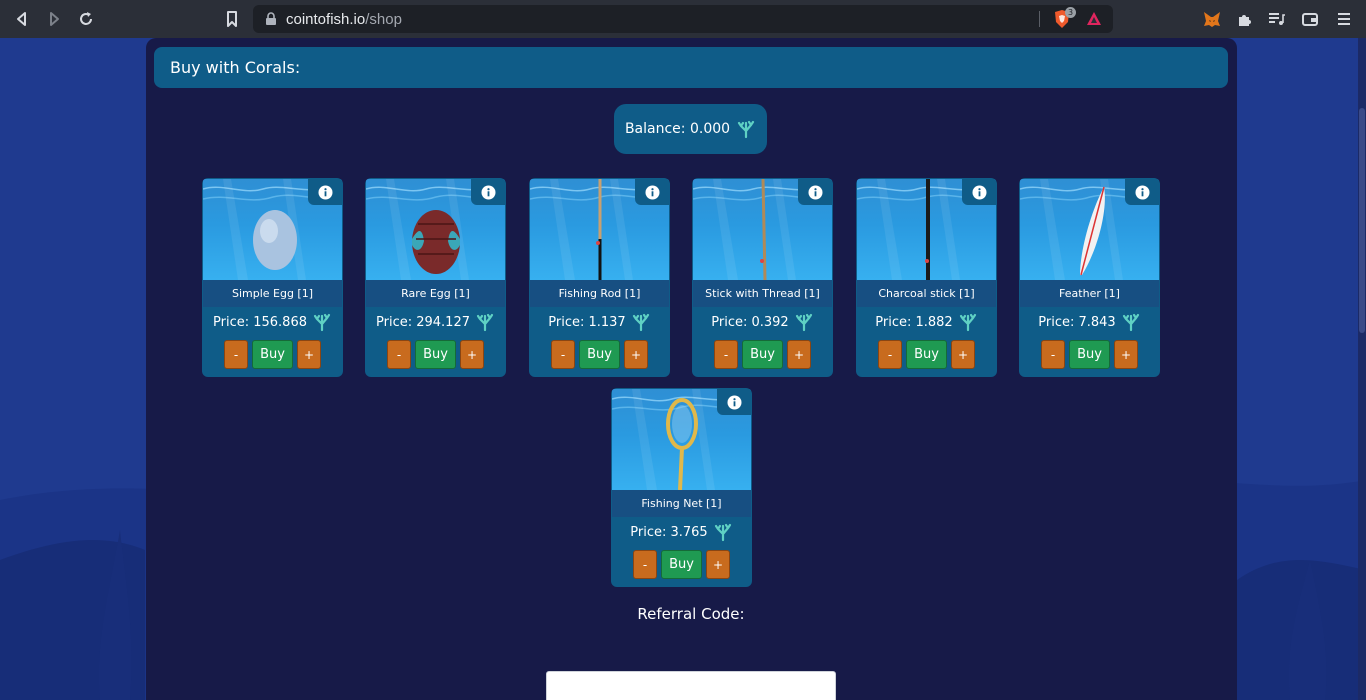 This screenshot has height=700, width=1366. What do you see at coordinates (681, 487) in the screenshot?
I see `shop-item-card: Fishing Net [1] Price: 3.765 - Buy +` at bounding box center [681, 487].